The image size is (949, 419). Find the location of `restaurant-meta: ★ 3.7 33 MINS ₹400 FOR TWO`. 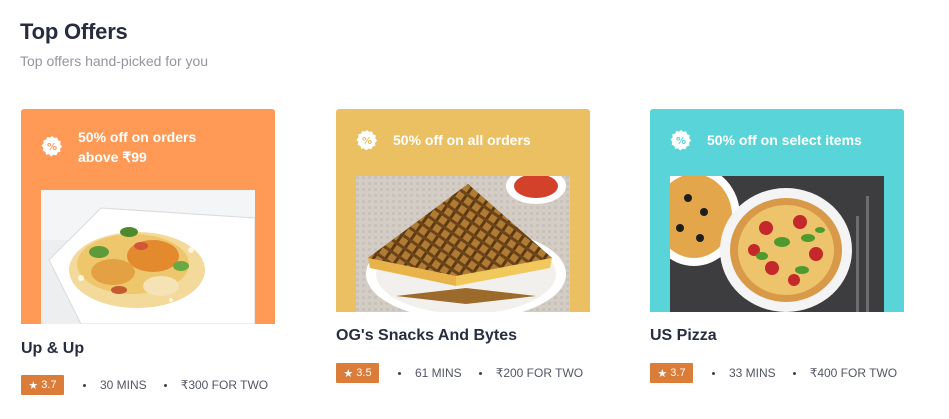

restaurant-meta: ★ 3.7 33 MINS ₹400 FOR TWO is located at coordinates (773, 373).